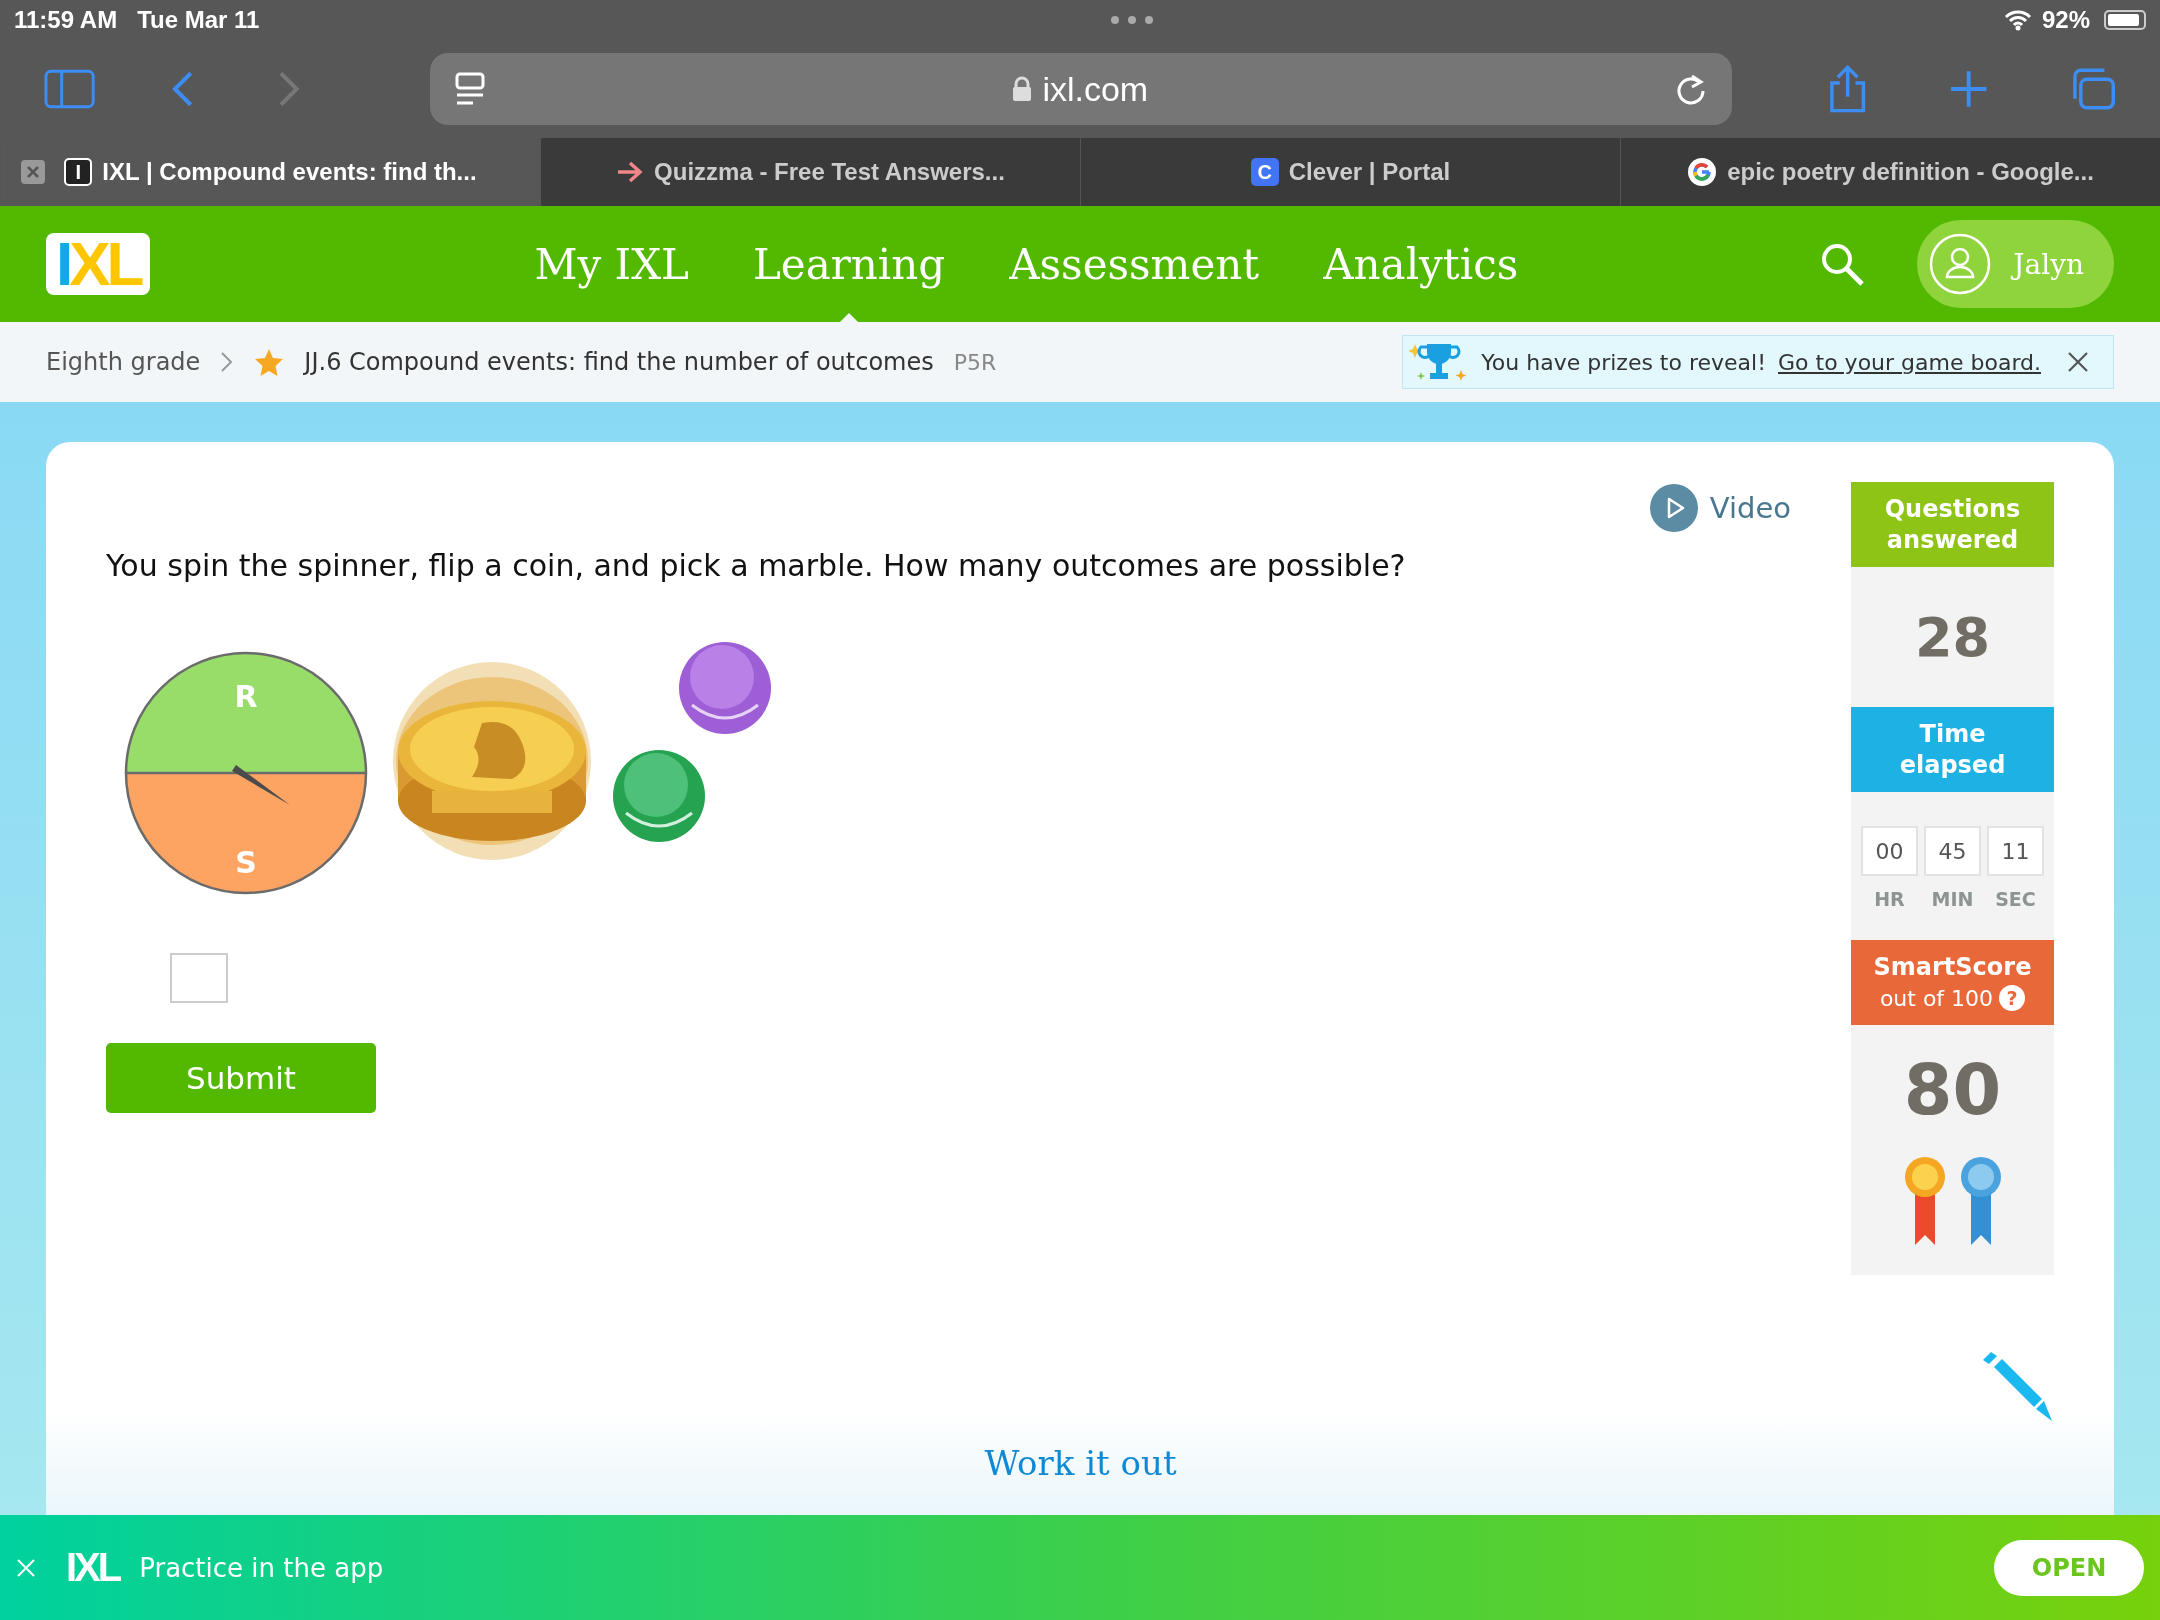 Image resolution: width=2160 pixels, height=1620 pixels. What do you see at coordinates (227, 362) in the screenshot?
I see `chevron-icon` at bounding box center [227, 362].